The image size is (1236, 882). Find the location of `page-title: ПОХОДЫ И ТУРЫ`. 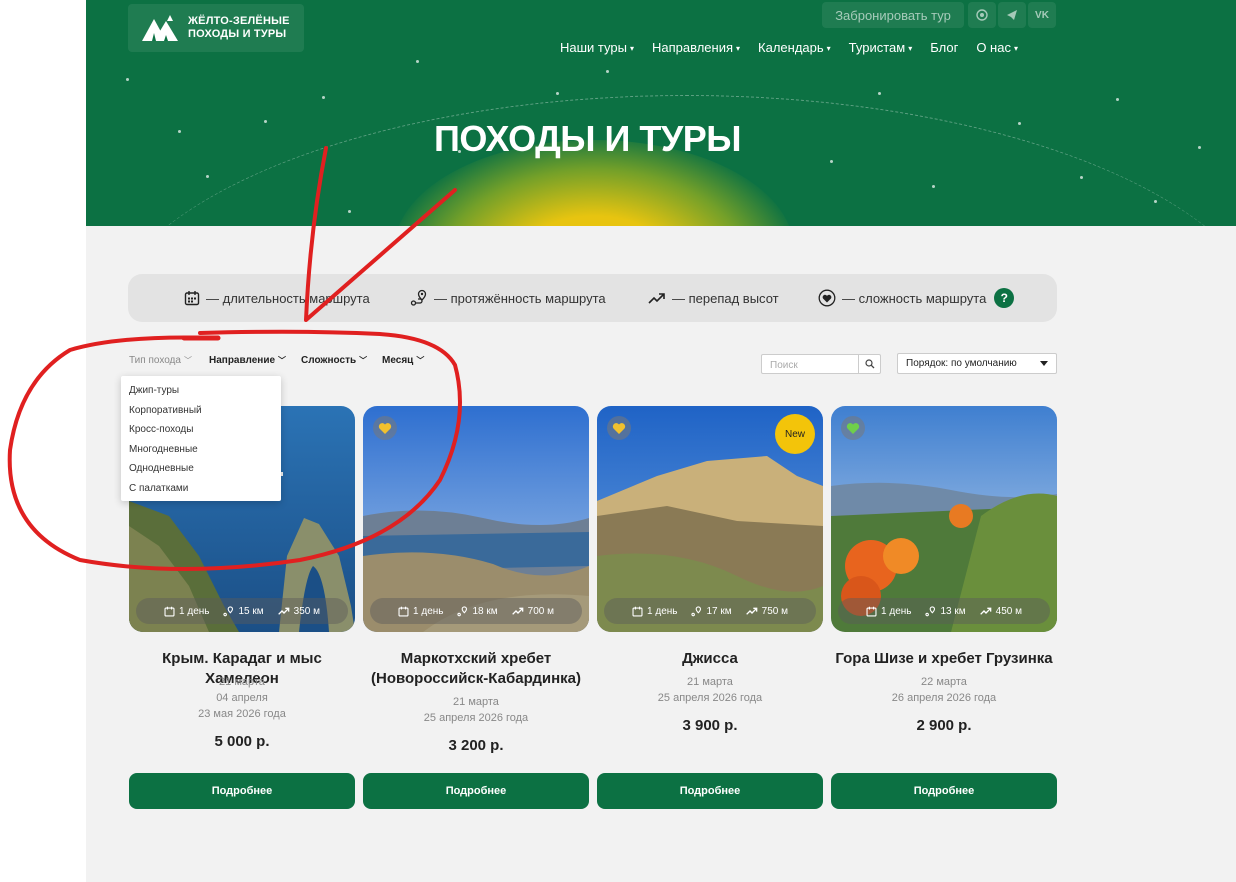

page-title: ПОХОДЫ И ТУРЫ is located at coordinates (588, 138).